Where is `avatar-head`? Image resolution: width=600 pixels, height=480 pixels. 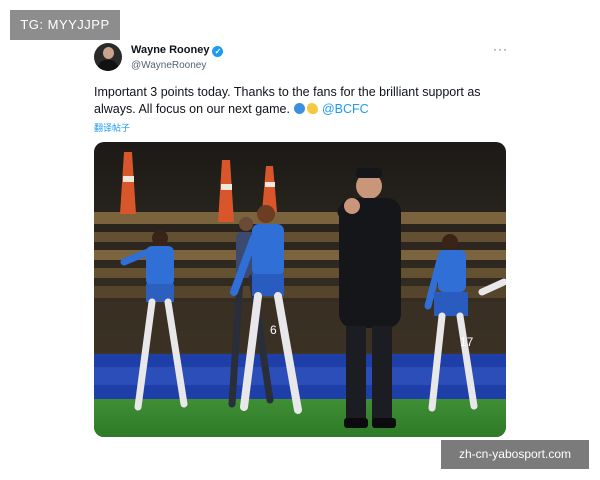
avatar-head is located at coordinates (108, 53).